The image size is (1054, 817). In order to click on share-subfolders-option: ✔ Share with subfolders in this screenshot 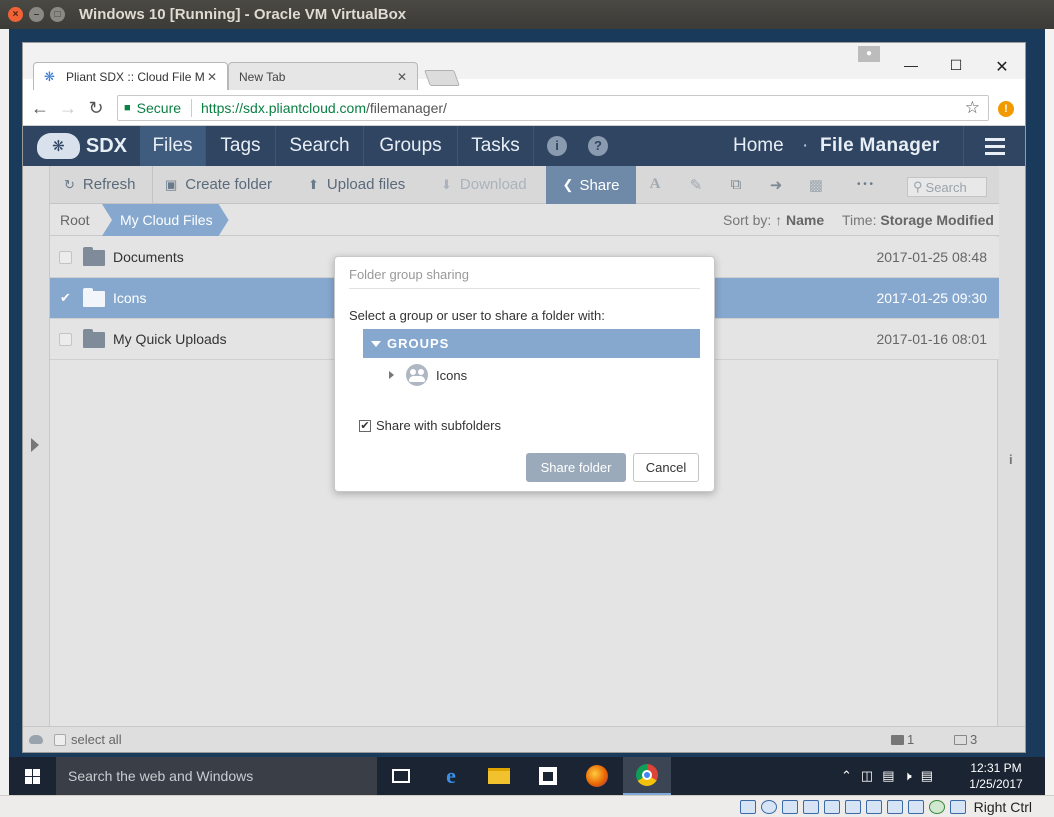, I will do `click(430, 425)`.